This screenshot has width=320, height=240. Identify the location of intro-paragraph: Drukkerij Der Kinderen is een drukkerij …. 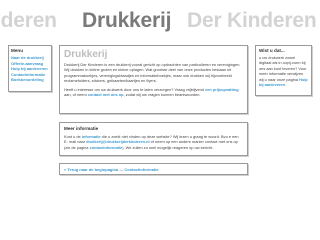
(152, 73).